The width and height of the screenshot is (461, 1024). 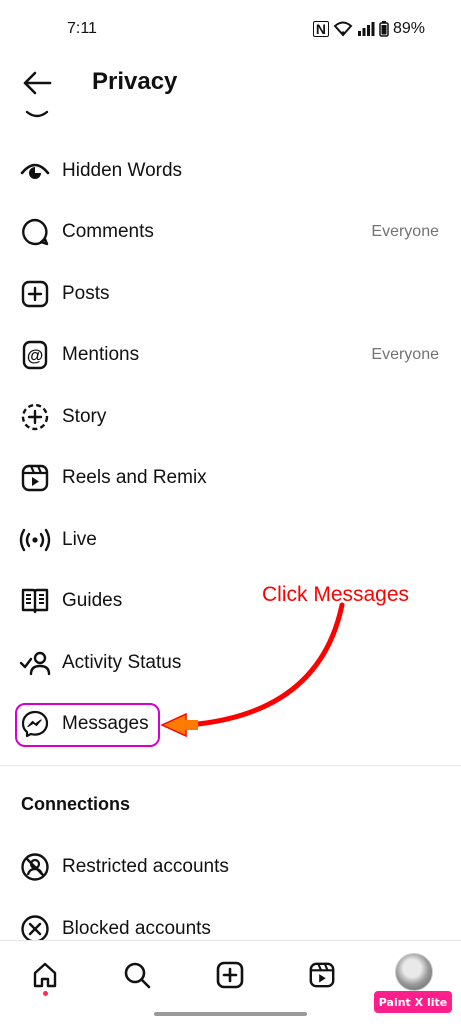 I want to click on row-label: Hidden Words, so click(x=122, y=170).